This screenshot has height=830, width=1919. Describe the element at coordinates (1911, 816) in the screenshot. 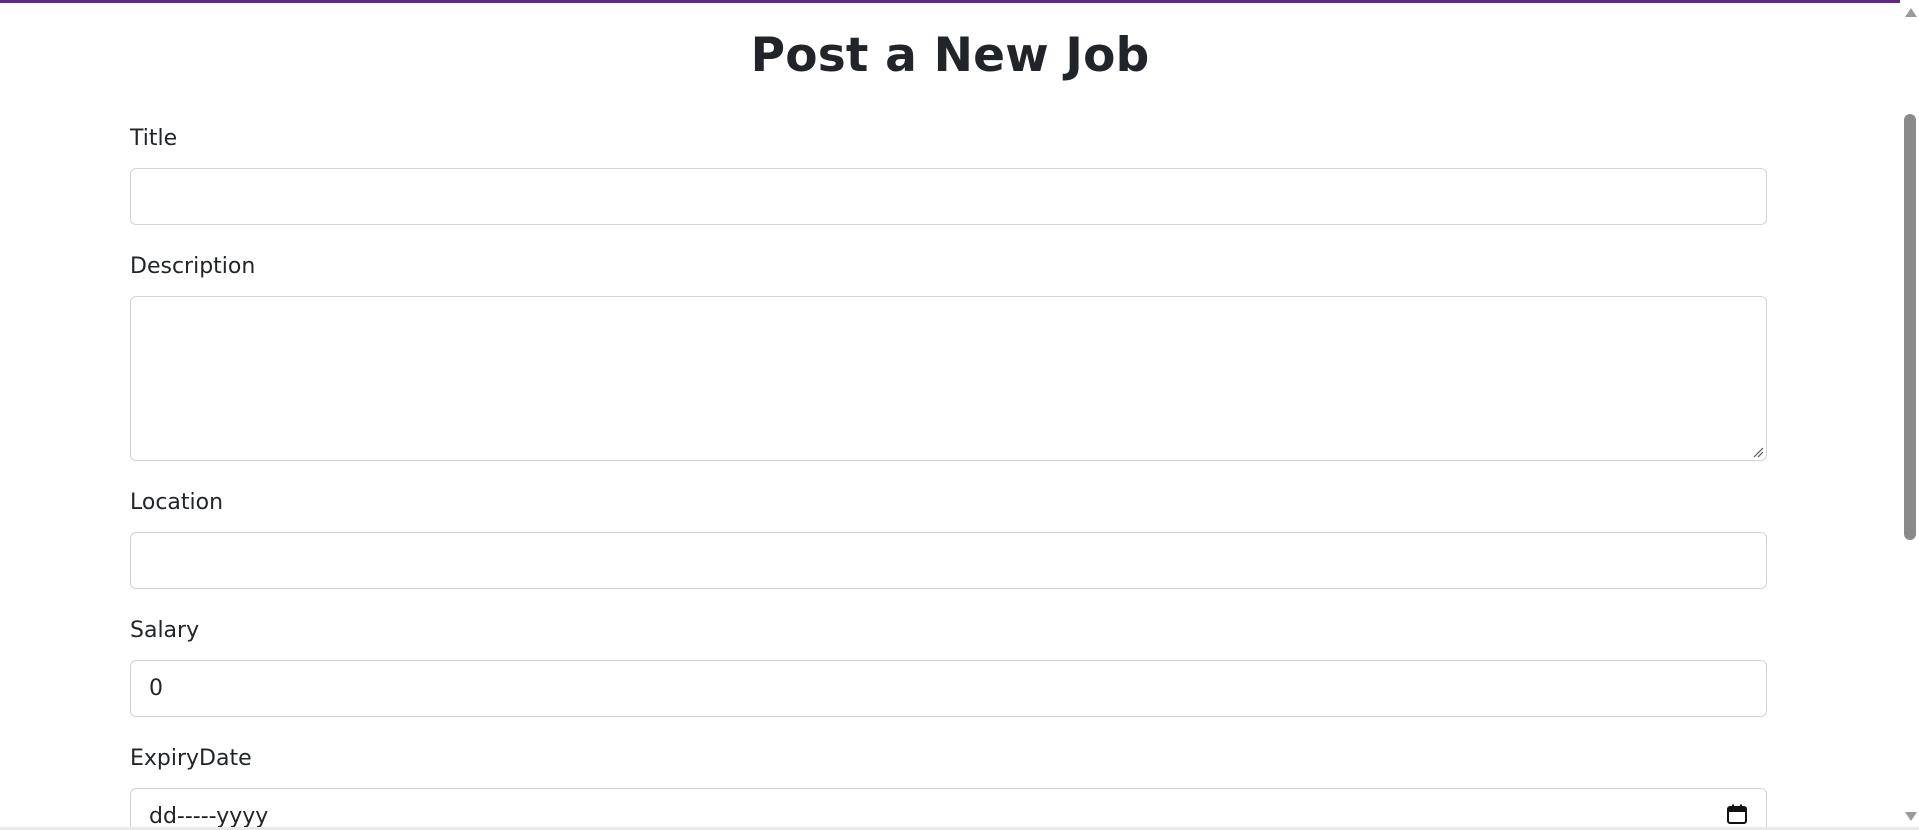

I see `scroll-down-arrow-icon` at that location.